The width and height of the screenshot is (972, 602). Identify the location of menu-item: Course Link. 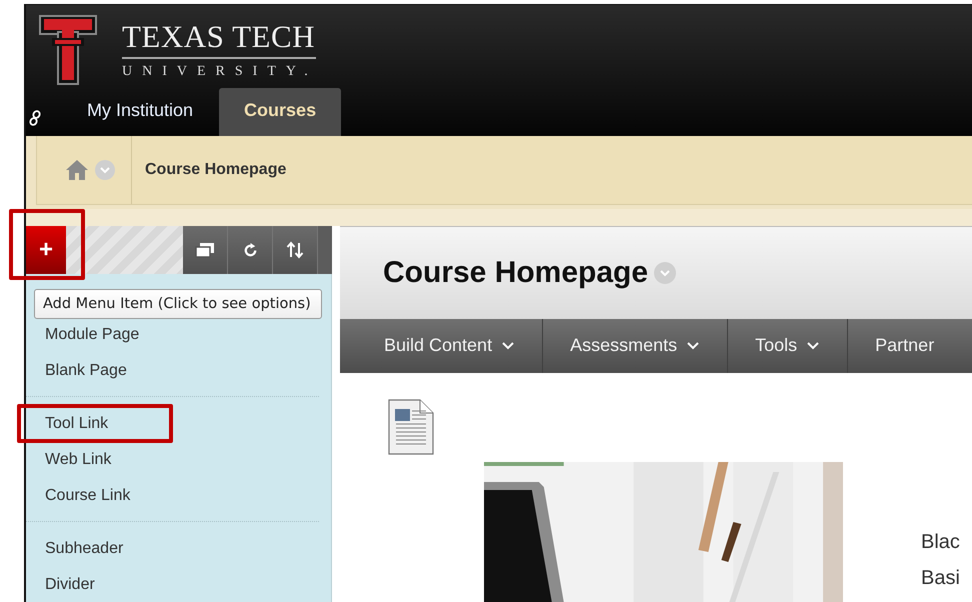
(87, 496).